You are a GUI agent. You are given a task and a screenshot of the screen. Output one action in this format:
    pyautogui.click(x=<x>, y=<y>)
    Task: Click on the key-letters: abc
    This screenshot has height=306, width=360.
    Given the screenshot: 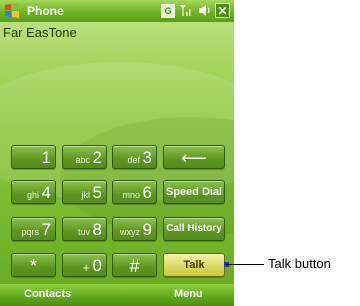 What is the action you would take?
    pyautogui.click(x=82, y=160)
    